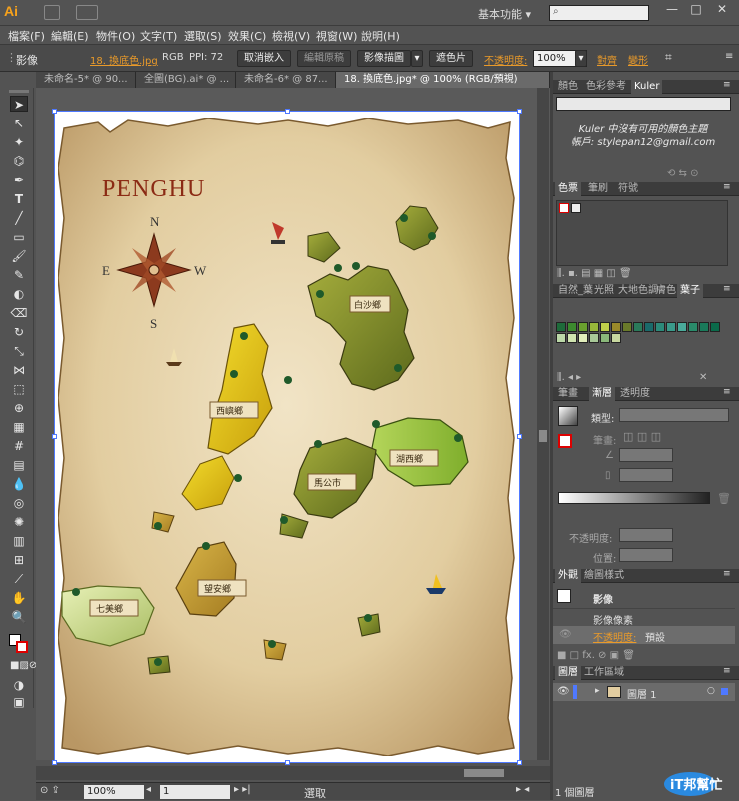  Describe the element at coordinates (19, 389) in the screenshot. I see `free-transform-tool-icon: ⬚` at that location.